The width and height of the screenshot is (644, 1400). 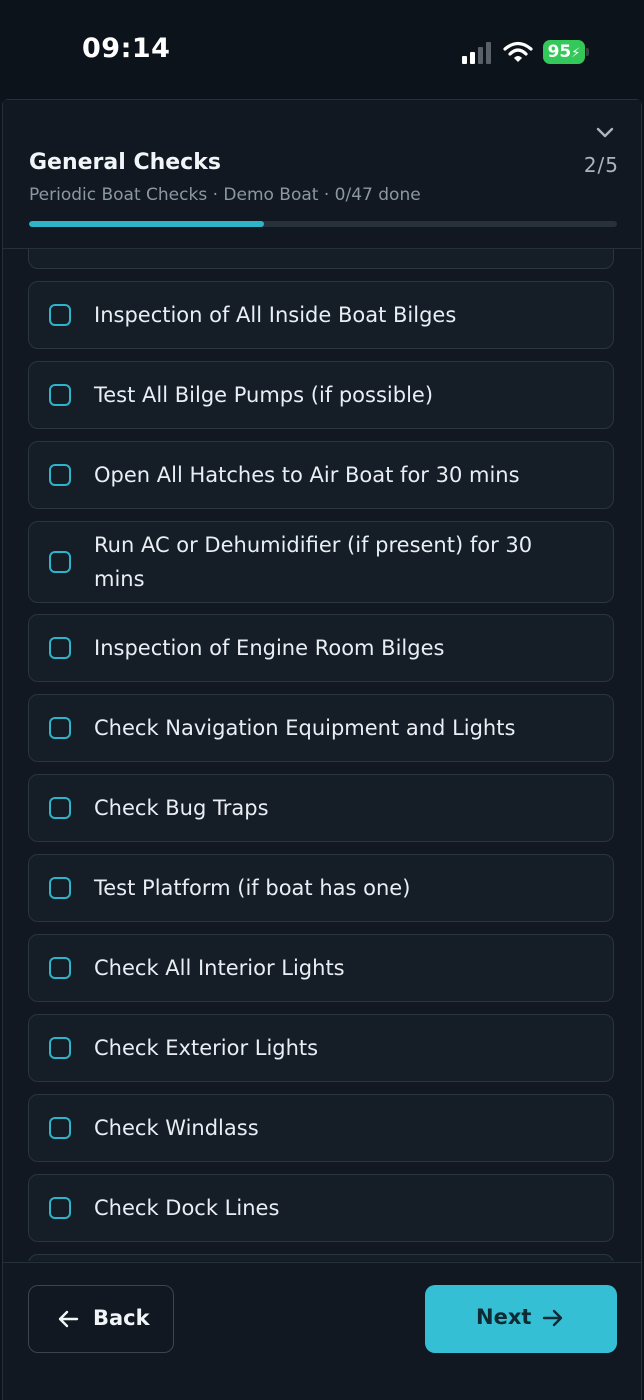 What do you see at coordinates (125, 162) in the screenshot?
I see `section-title: General Checks` at bounding box center [125, 162].